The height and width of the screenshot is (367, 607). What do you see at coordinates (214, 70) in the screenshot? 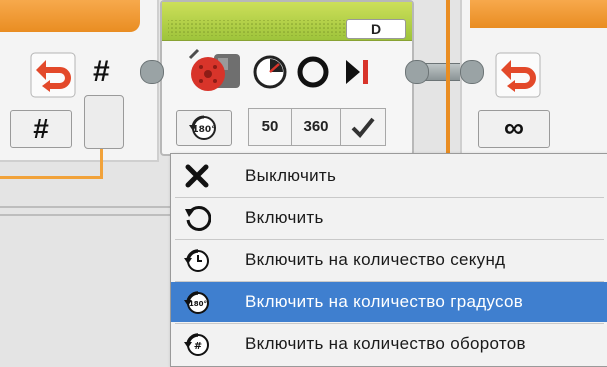
I see `medium-motor-icon` at bounding box center [214, 70].